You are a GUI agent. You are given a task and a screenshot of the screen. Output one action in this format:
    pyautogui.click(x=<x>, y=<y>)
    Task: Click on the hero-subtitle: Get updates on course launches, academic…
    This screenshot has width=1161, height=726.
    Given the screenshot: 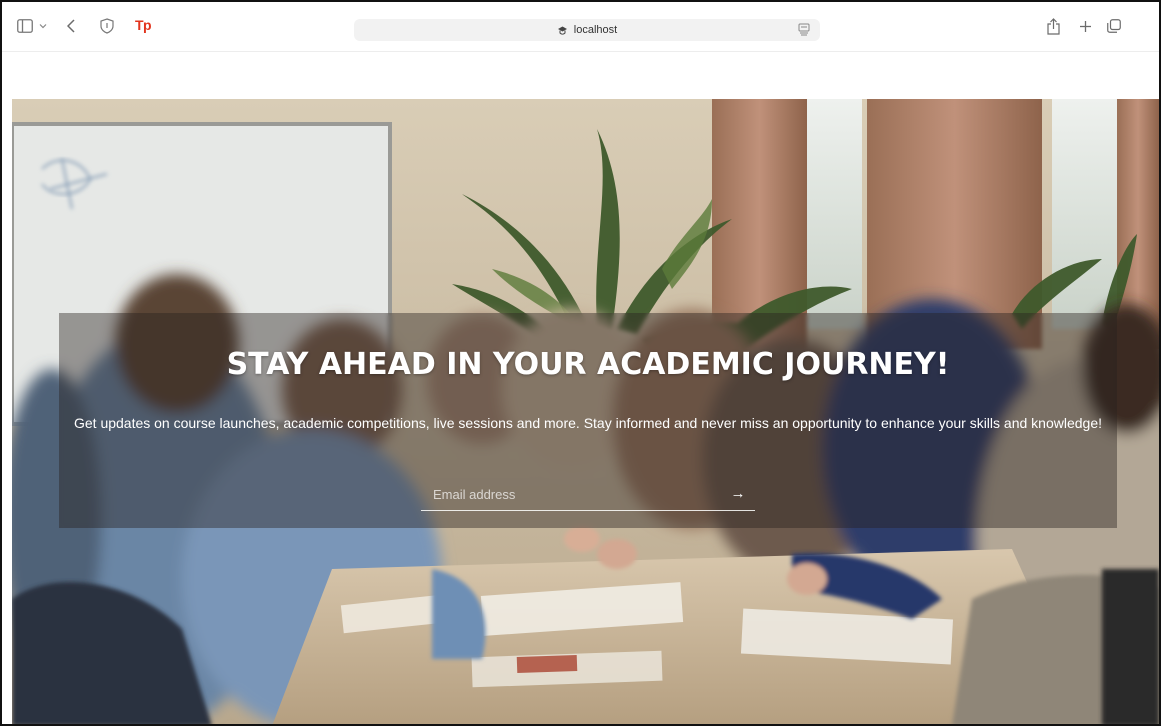 What is the action you would take?
    pyautogui.click(x=587, y=423)
    